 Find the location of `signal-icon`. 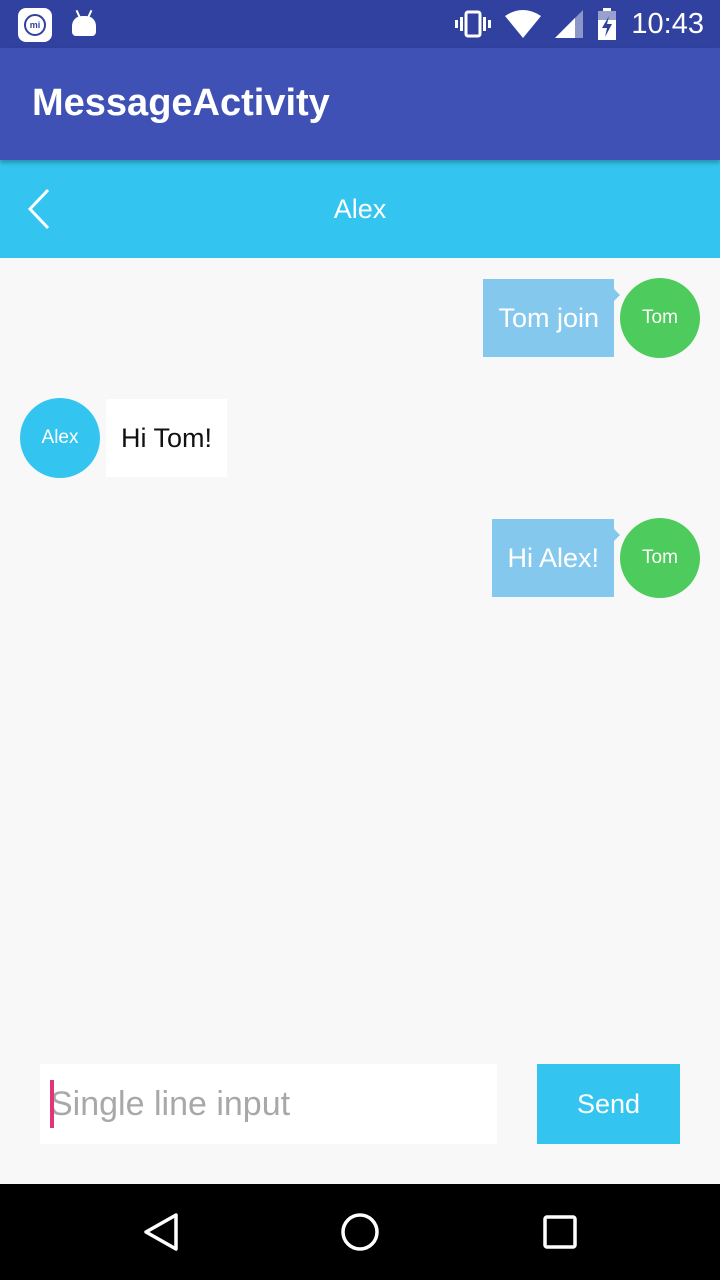

signal-icon is located at coordinates (569, 24).